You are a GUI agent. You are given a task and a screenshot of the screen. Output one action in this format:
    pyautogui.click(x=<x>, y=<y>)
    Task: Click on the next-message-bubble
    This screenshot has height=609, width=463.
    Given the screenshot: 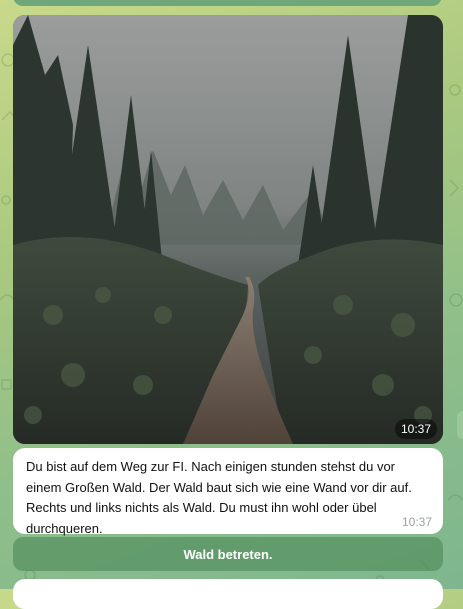 What is the action you would take?
    pyautogui.click(x=228, y=594)
    